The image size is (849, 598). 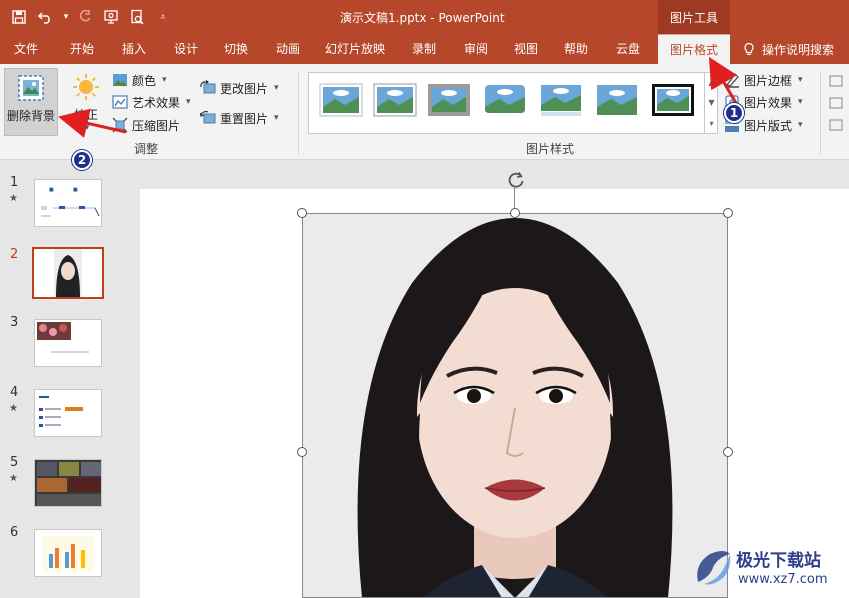 What do you see at coordinates (778, 561) in the screenshot?
I see `watermark-name: 极光下载站` at bounding box center [778, 561].